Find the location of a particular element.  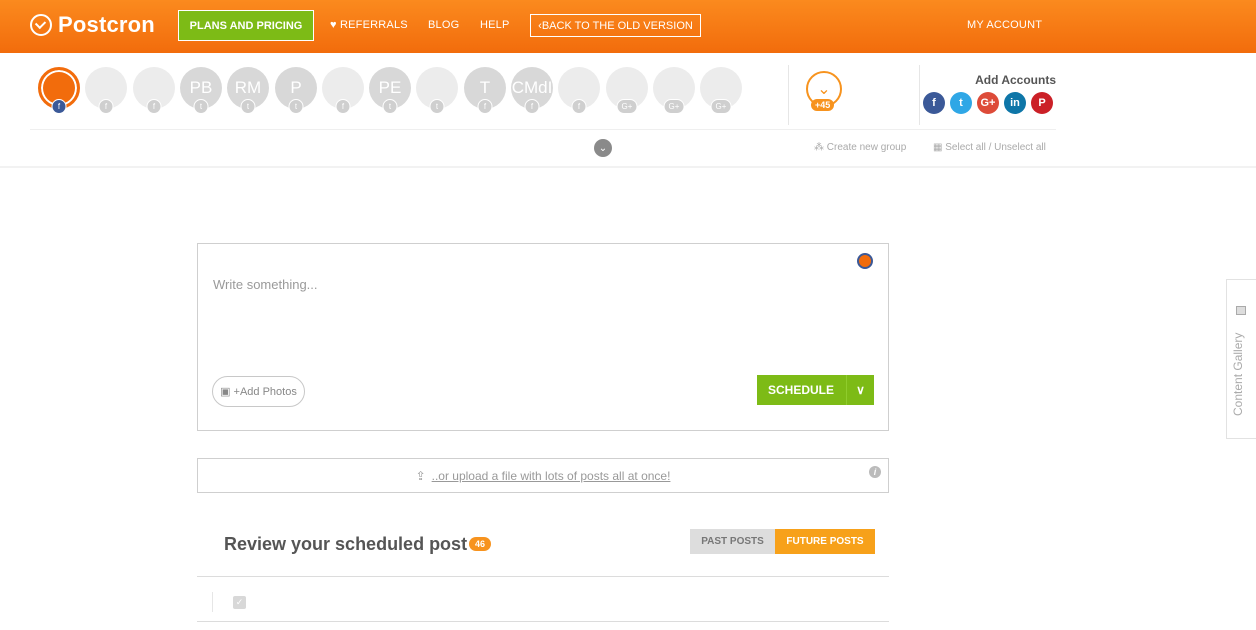

chevron-down-icon: ∨ is located at coordinates (860, 390).